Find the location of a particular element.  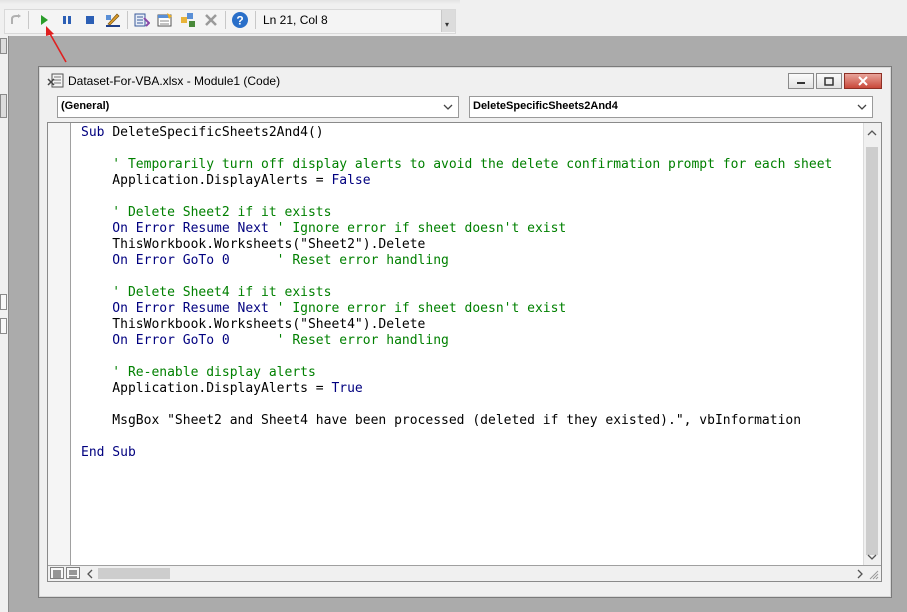

code-comment: ' Delete Sheet2 if it exists is located at coordinates (206, 212).